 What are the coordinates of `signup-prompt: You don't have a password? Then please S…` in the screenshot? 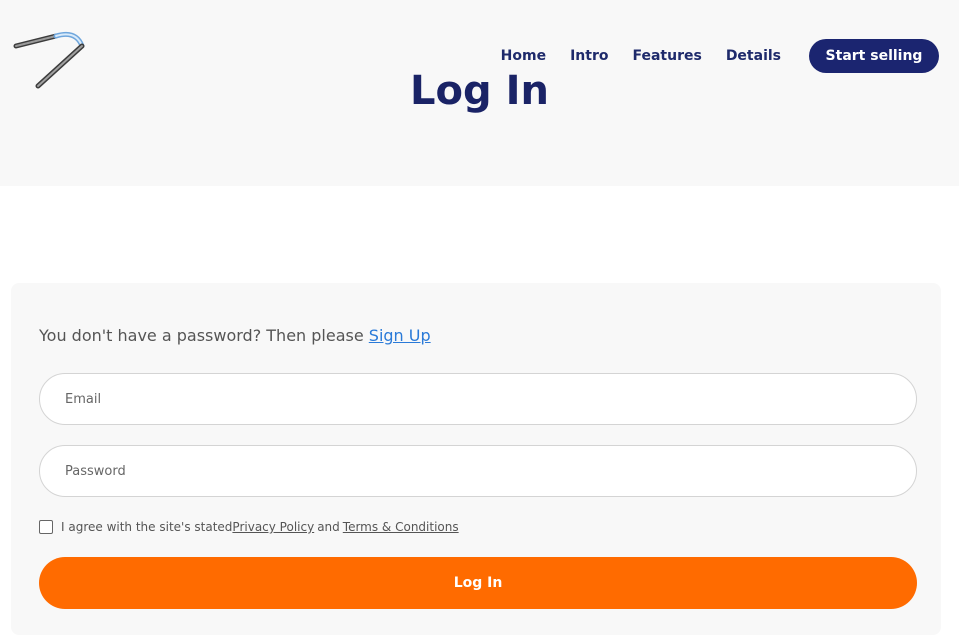 It's located at (235, 335).